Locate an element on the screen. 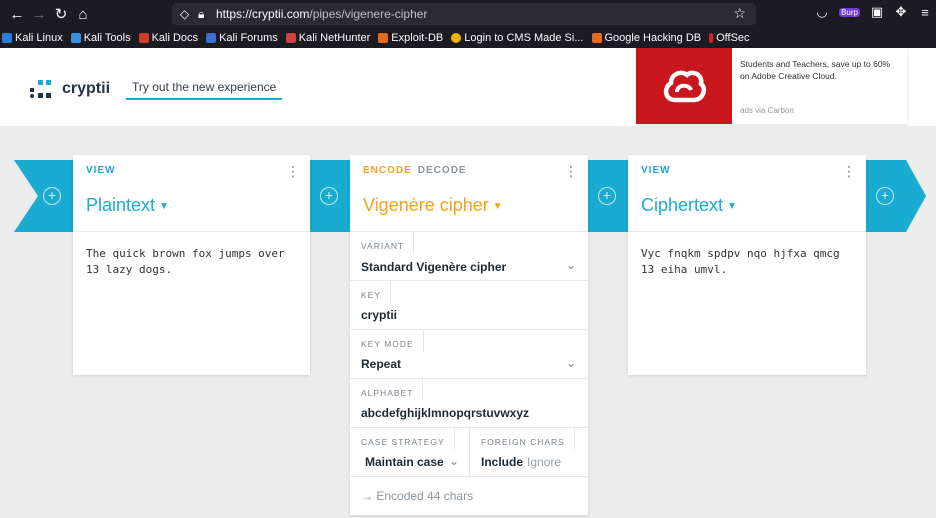 This screenshot has width=936, height=518. extension-icon: ▣ is located at coordinates (877, 12).